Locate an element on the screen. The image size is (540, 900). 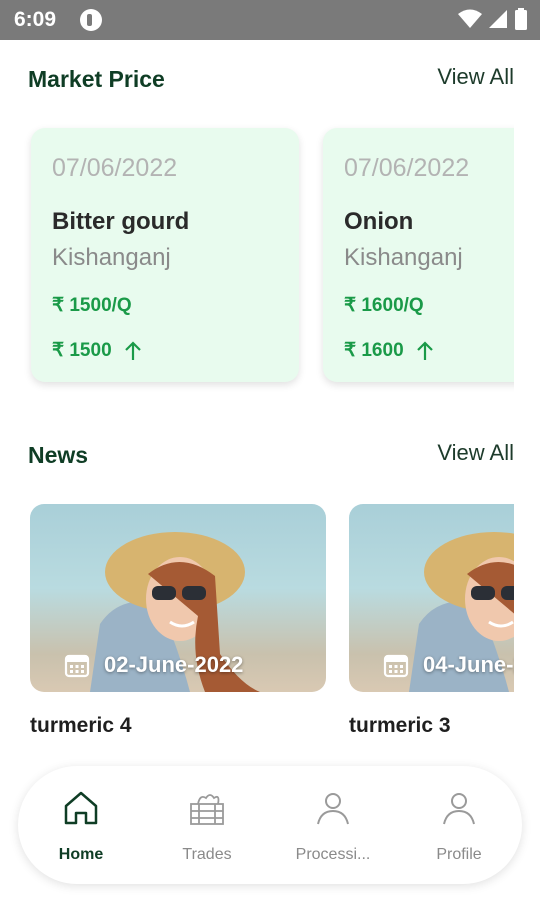
current-price: ₹ 1600 is located at coordinates (389, 350).